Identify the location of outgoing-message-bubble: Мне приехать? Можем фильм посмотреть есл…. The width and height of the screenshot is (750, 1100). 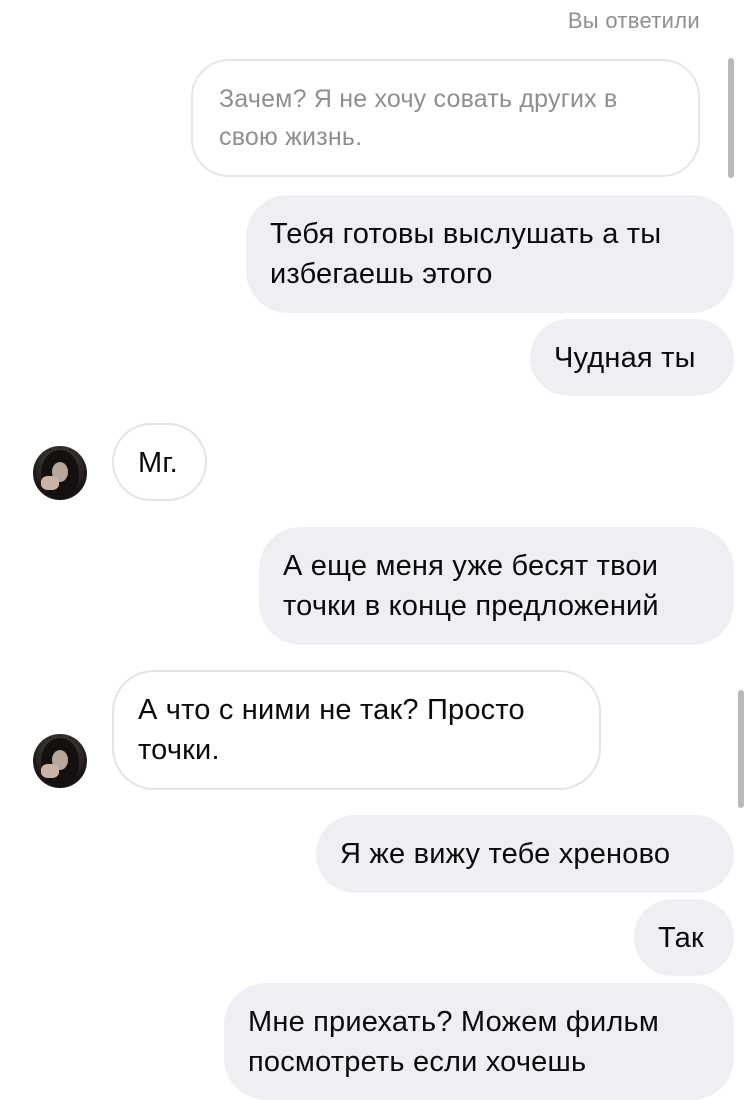
(479, 1041).